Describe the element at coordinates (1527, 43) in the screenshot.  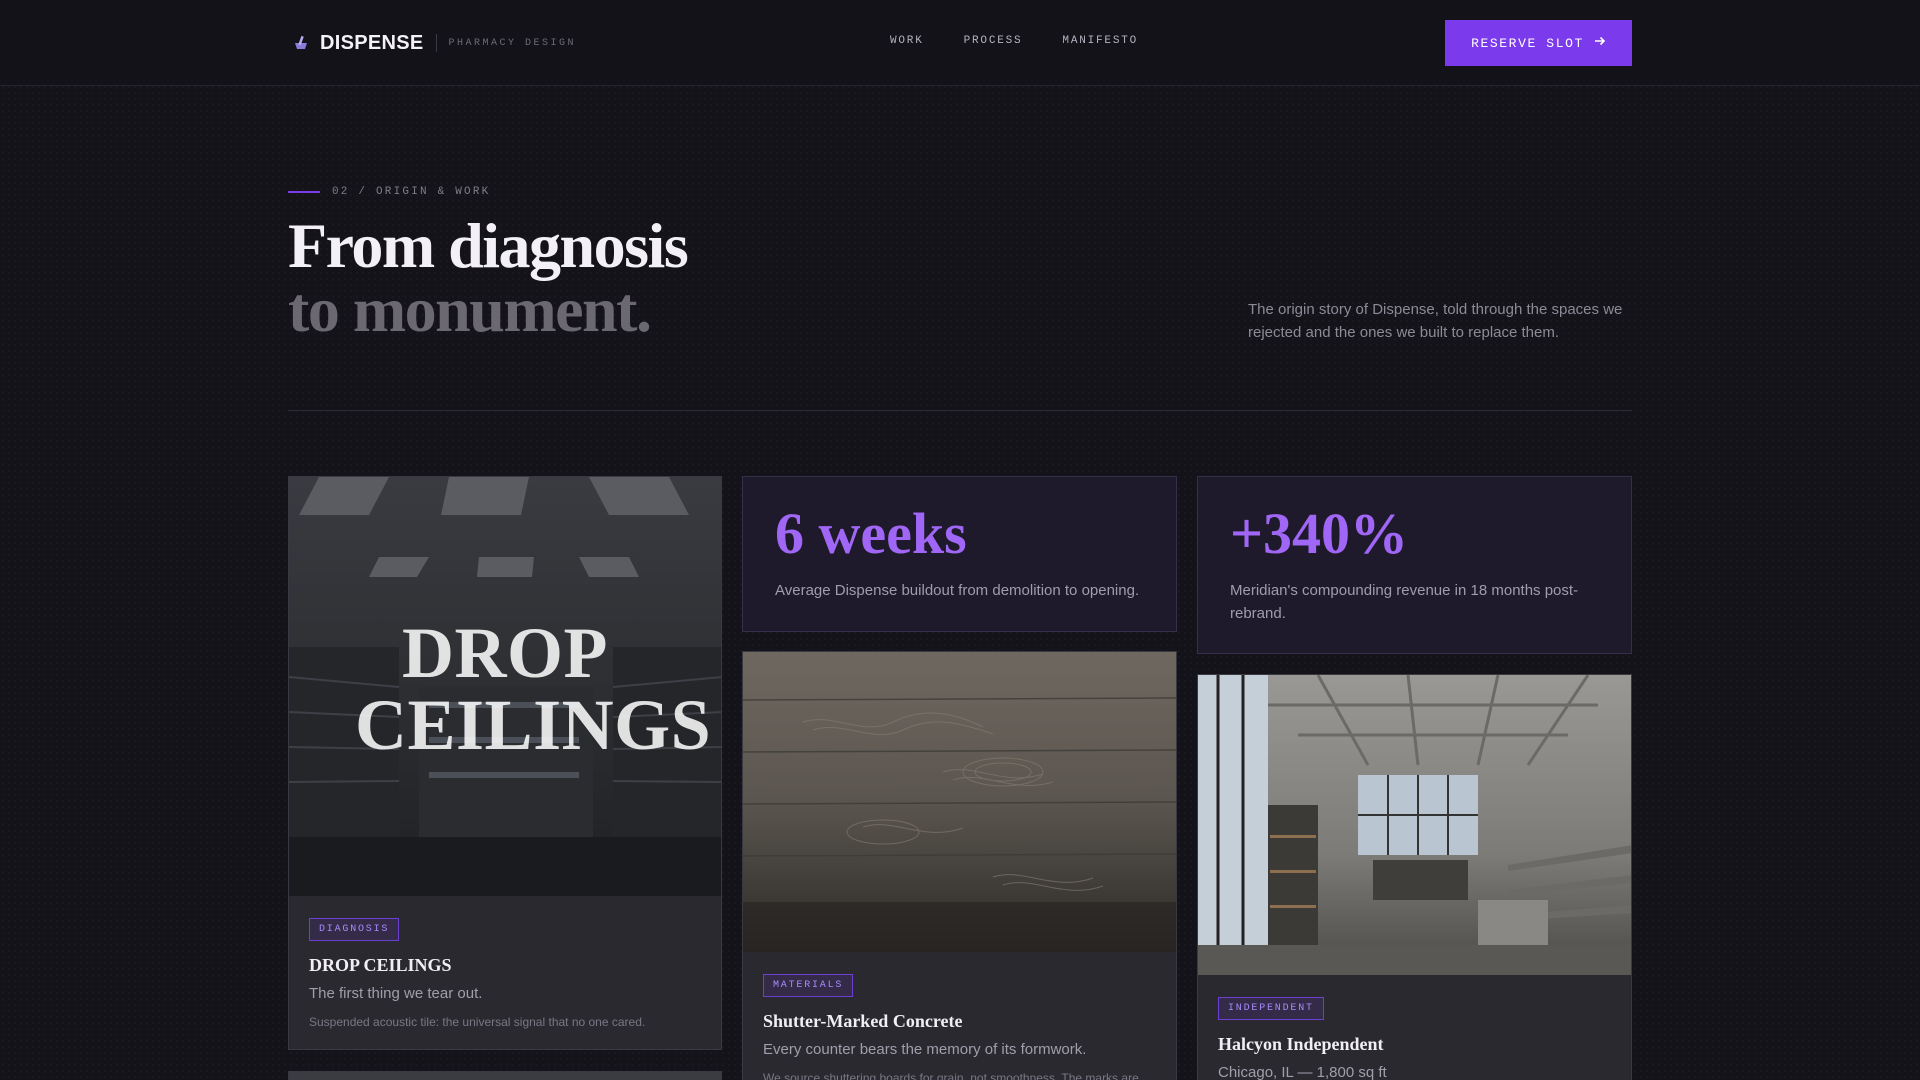
I see `reserve-slot-label: RESERVE SLOT` at that location.